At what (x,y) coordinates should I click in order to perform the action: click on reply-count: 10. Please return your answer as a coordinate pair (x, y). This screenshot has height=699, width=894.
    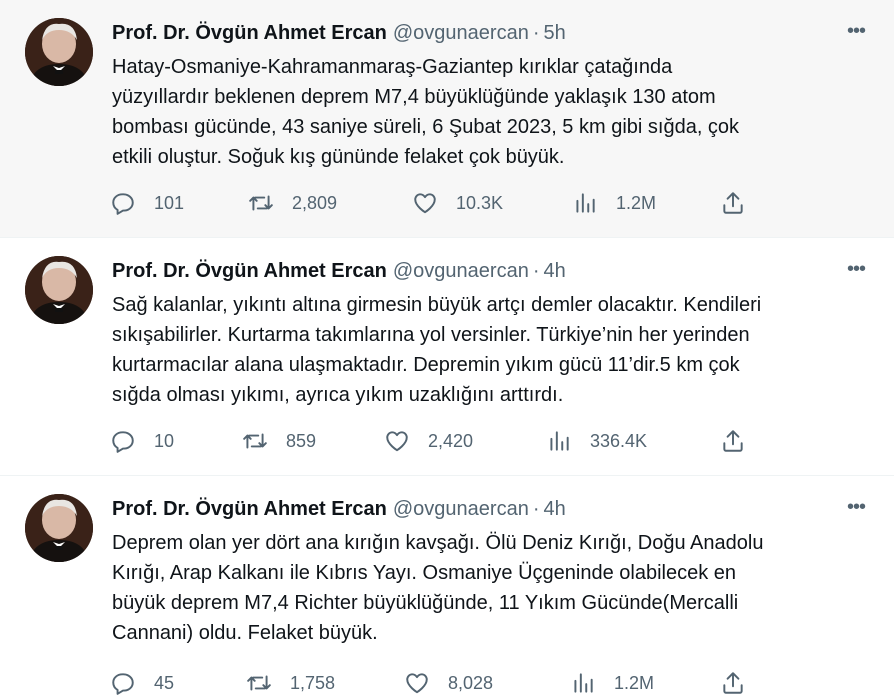
    Looking at the image, I should click on (164, 440).